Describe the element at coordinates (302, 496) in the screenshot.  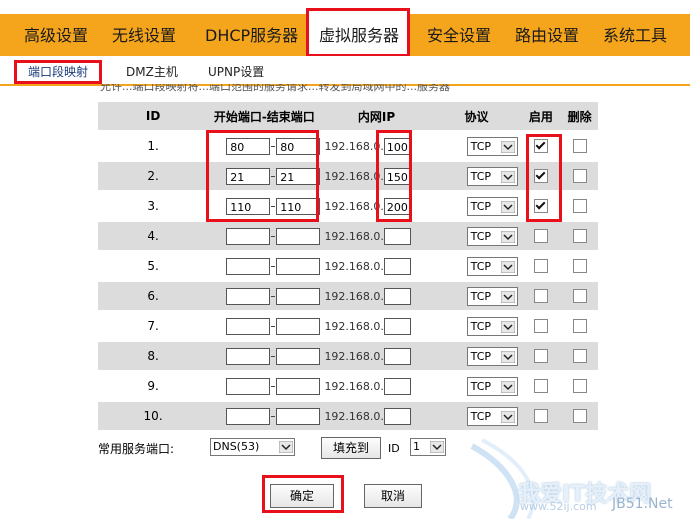
I see `ok-button: 确定` at that location.